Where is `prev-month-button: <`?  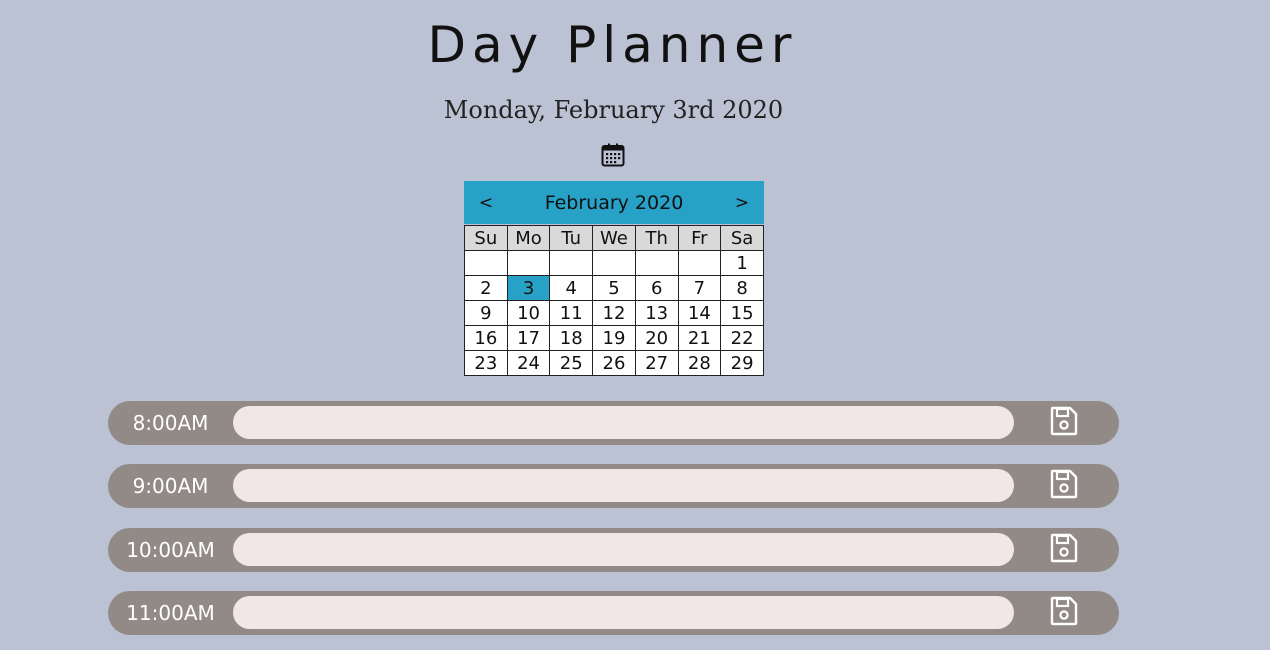
prev-month-button: < is located at coordinates (486, 203).